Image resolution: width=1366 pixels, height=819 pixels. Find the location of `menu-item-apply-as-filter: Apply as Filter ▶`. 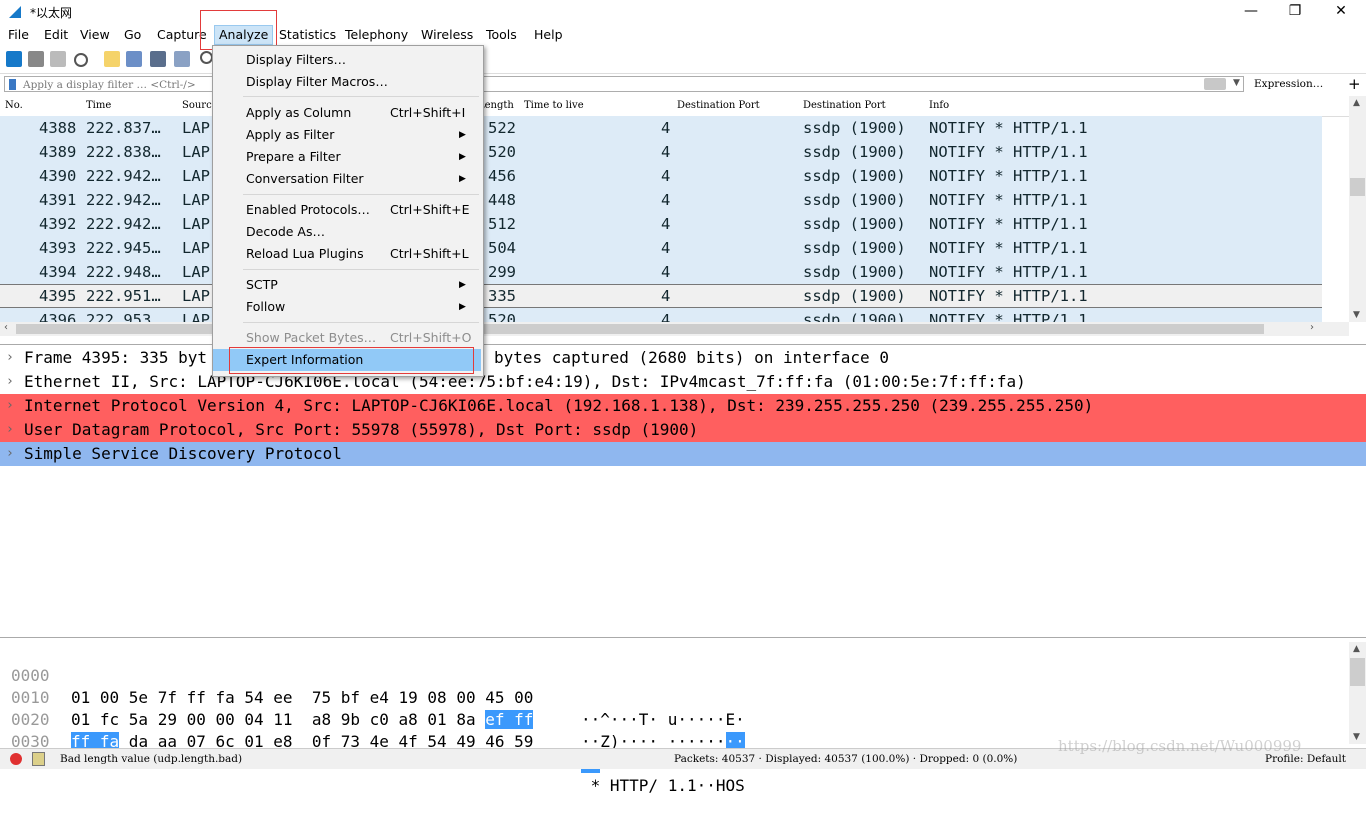

menu-item-apply-as-filter: Apply as Filter ▶ is located at coordinates (347, 135).